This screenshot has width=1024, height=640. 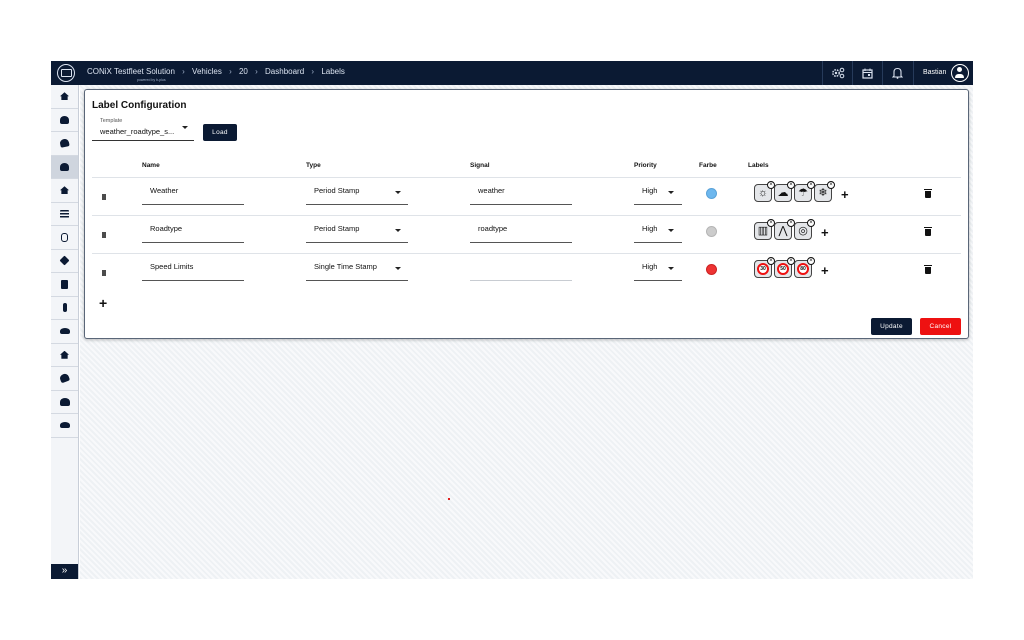 I want to click on powered-by: powered by b-plus, so click(x=151, y=80).